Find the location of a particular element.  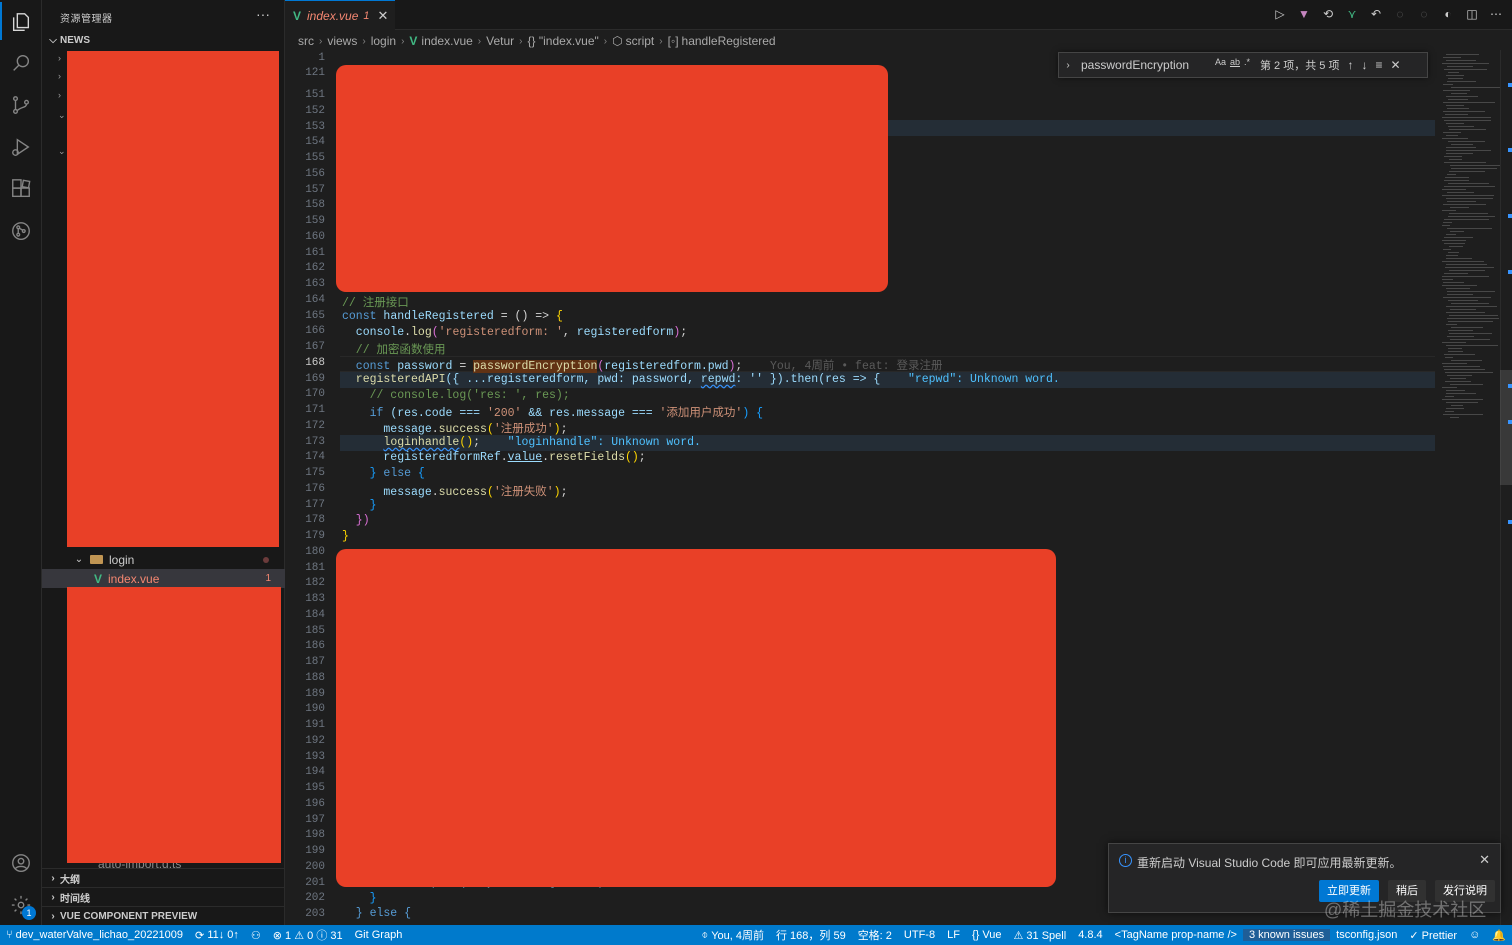

redacted-file-tree-bottom is located at coordinates (174, 725).